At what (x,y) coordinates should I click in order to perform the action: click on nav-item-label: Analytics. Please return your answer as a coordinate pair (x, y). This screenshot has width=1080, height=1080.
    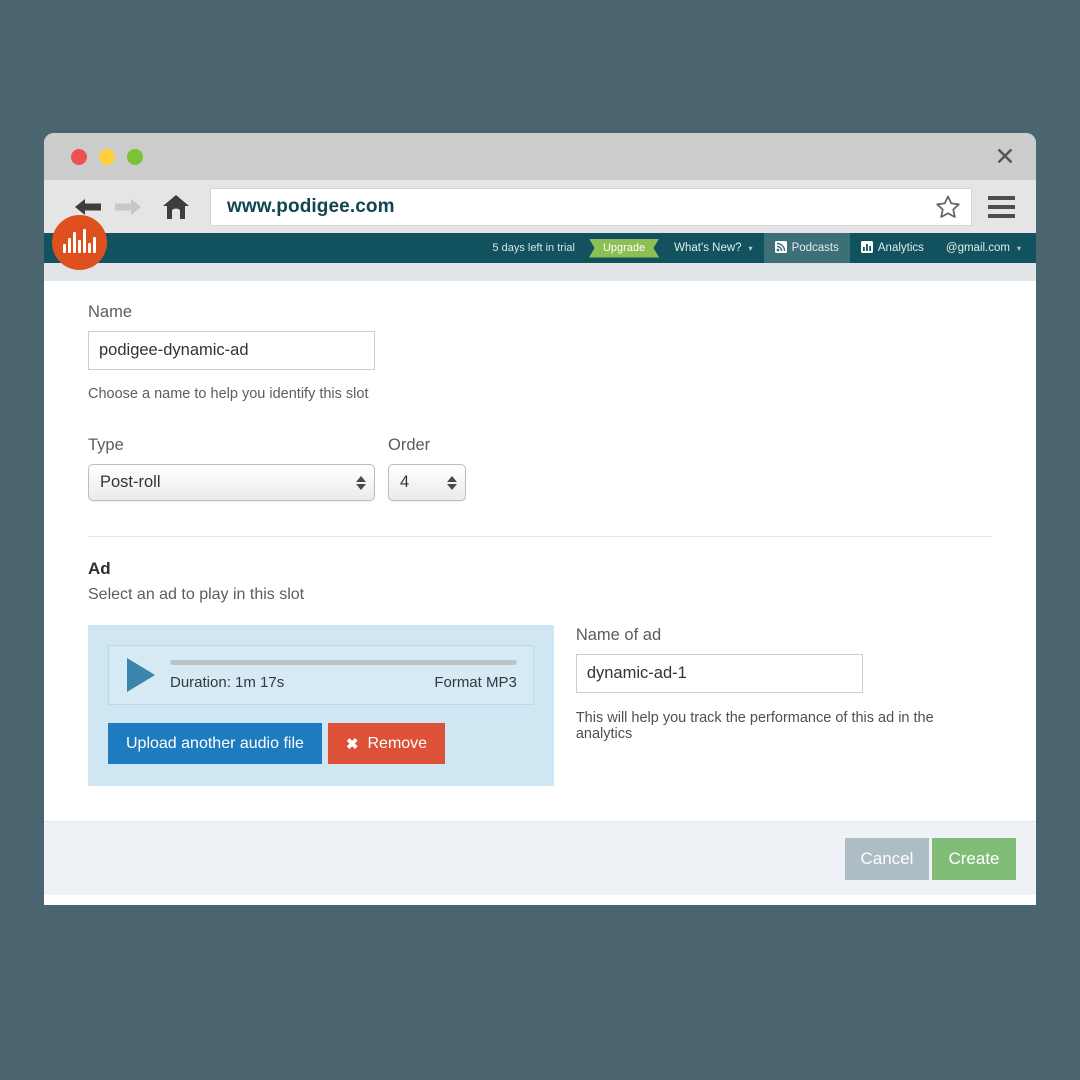
    Looking at the image, I should click on (900, 248).